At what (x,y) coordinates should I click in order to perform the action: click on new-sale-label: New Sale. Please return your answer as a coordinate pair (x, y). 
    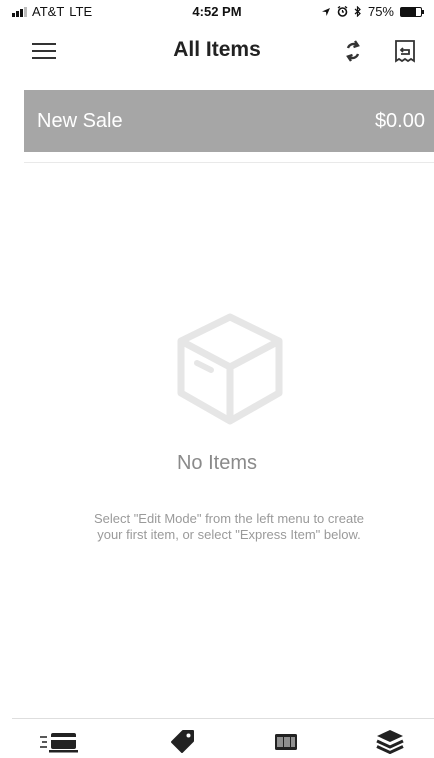
    Looking at the image, I should click on (80, 121).